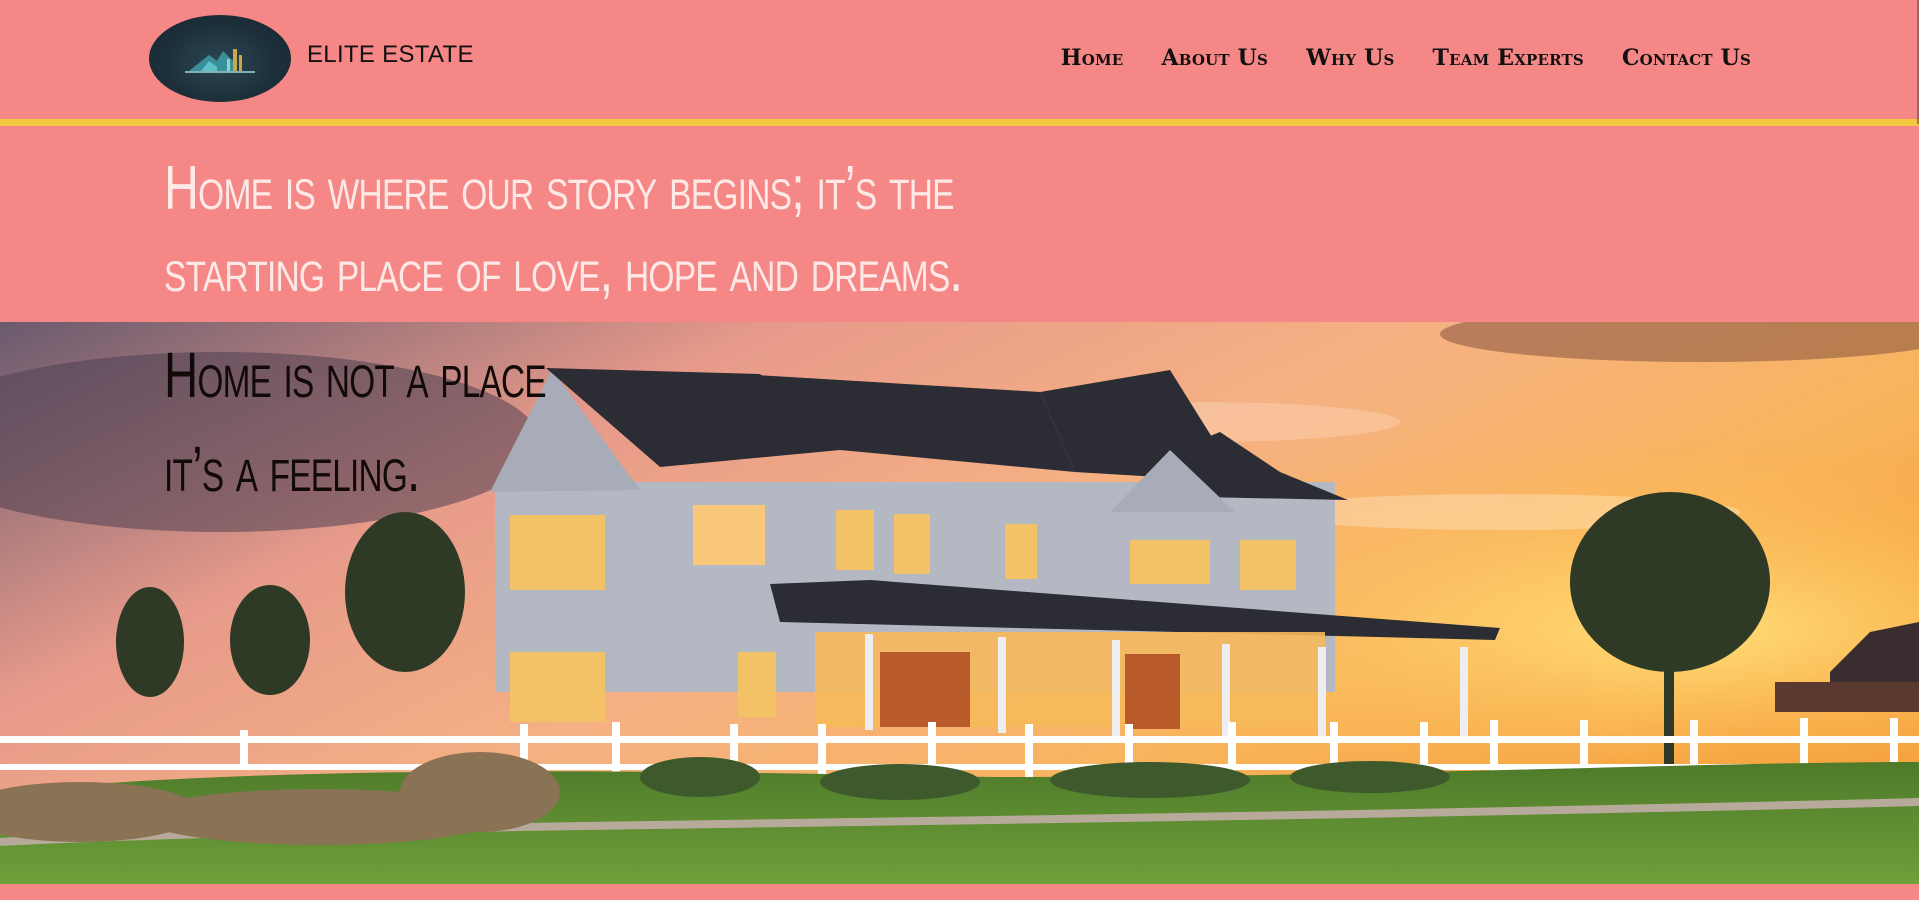 The image size is (1919, 900). Describe the element at coordinates (390, 55) in the screenshot. I see `brand-name: ELITE ESTATE` at that location.